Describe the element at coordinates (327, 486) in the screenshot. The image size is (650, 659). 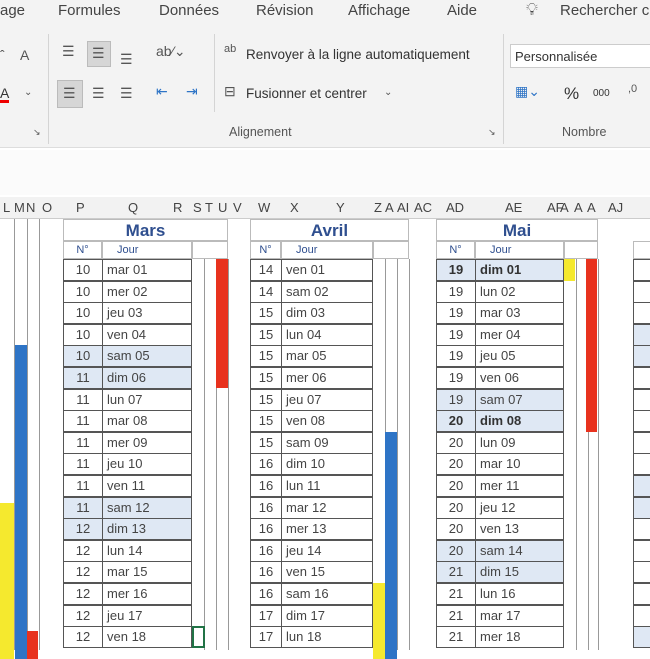
I see `day-cell: lun 11` at that location.